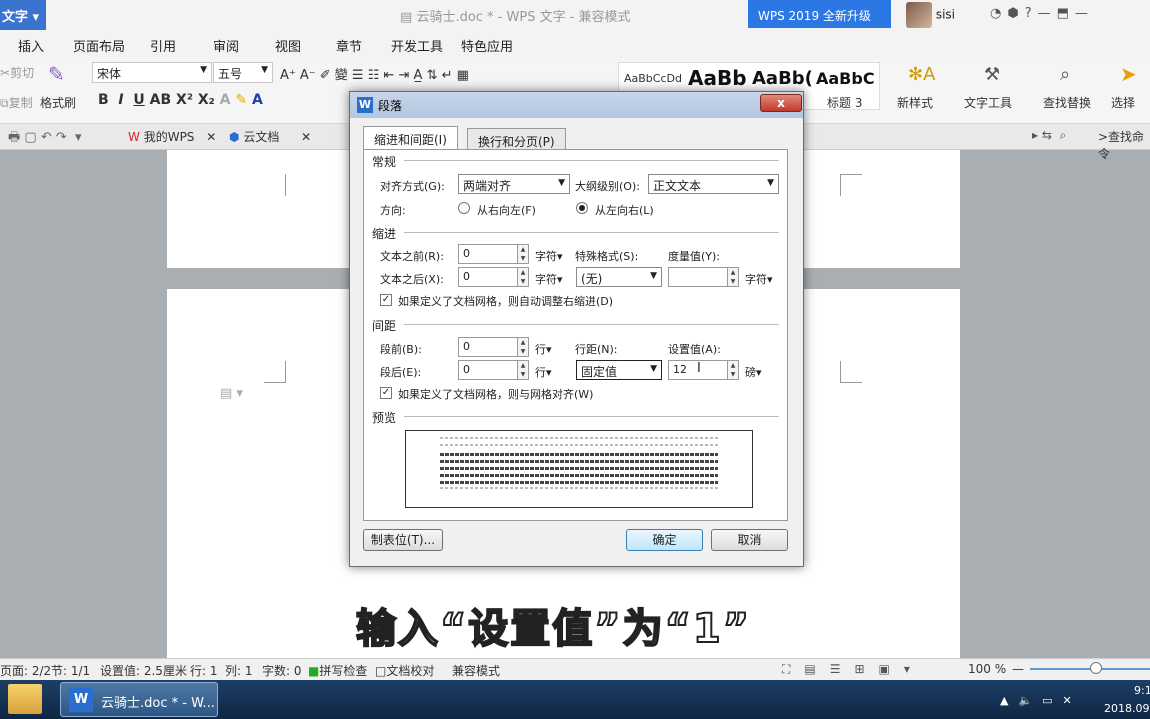 The width and height of the screenshot is (1150, 719). I want to click on tab-line-page-breaks: 换行和分页(P), so click(516, 139).